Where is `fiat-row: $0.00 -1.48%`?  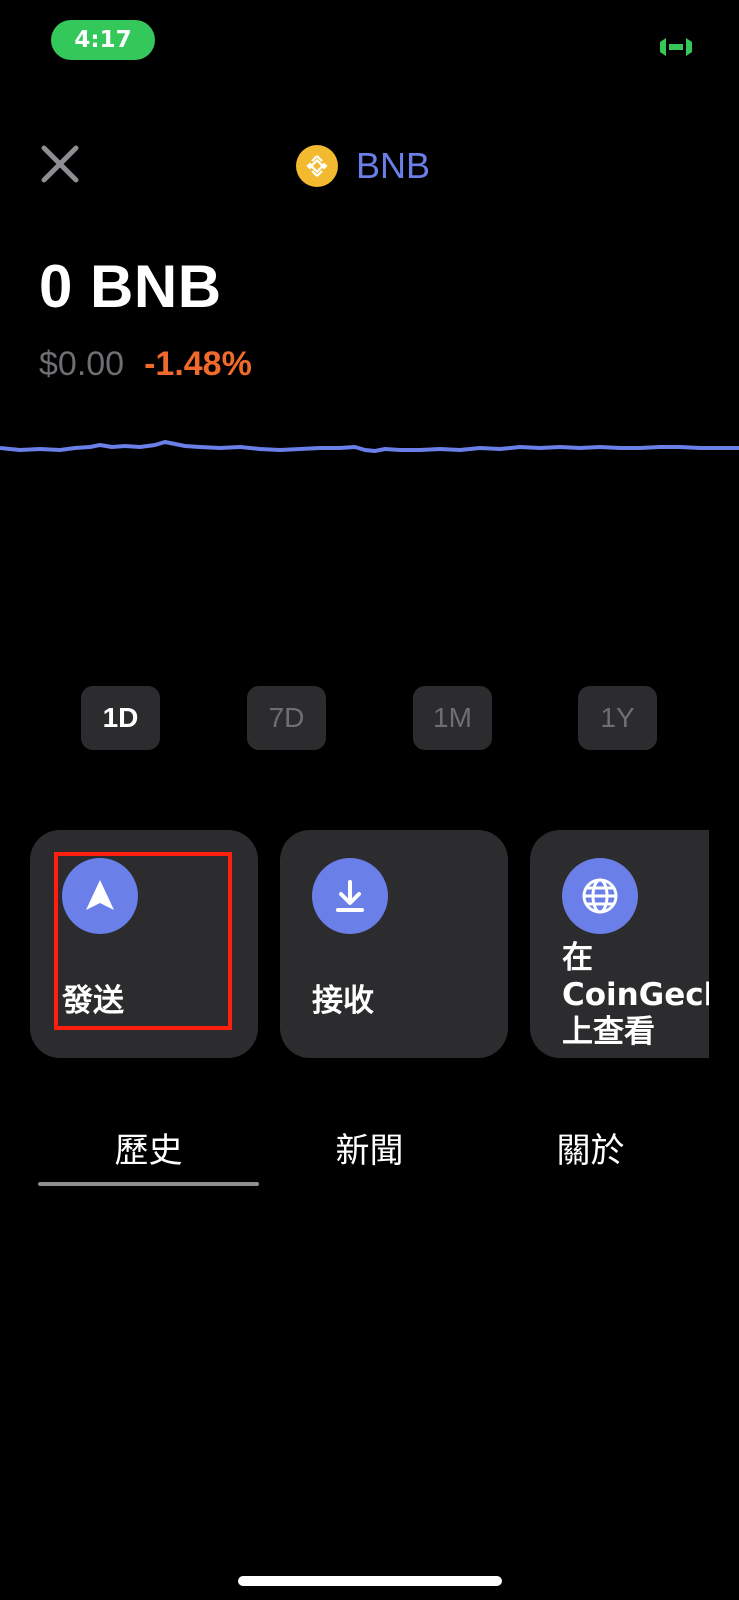
fiat-row: $0.00 -1.48% is located at coordinates (145, 364).